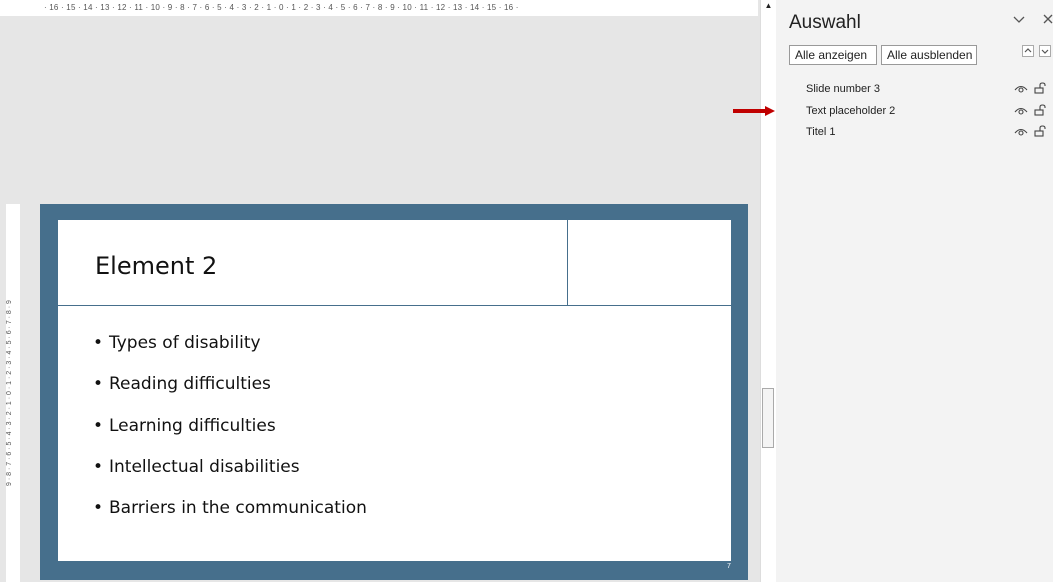  What do you see at coordinates (833, 55) in the screenshot?
I see `show-all-button: Alle anzeigen` at bounding box center [833, 55].